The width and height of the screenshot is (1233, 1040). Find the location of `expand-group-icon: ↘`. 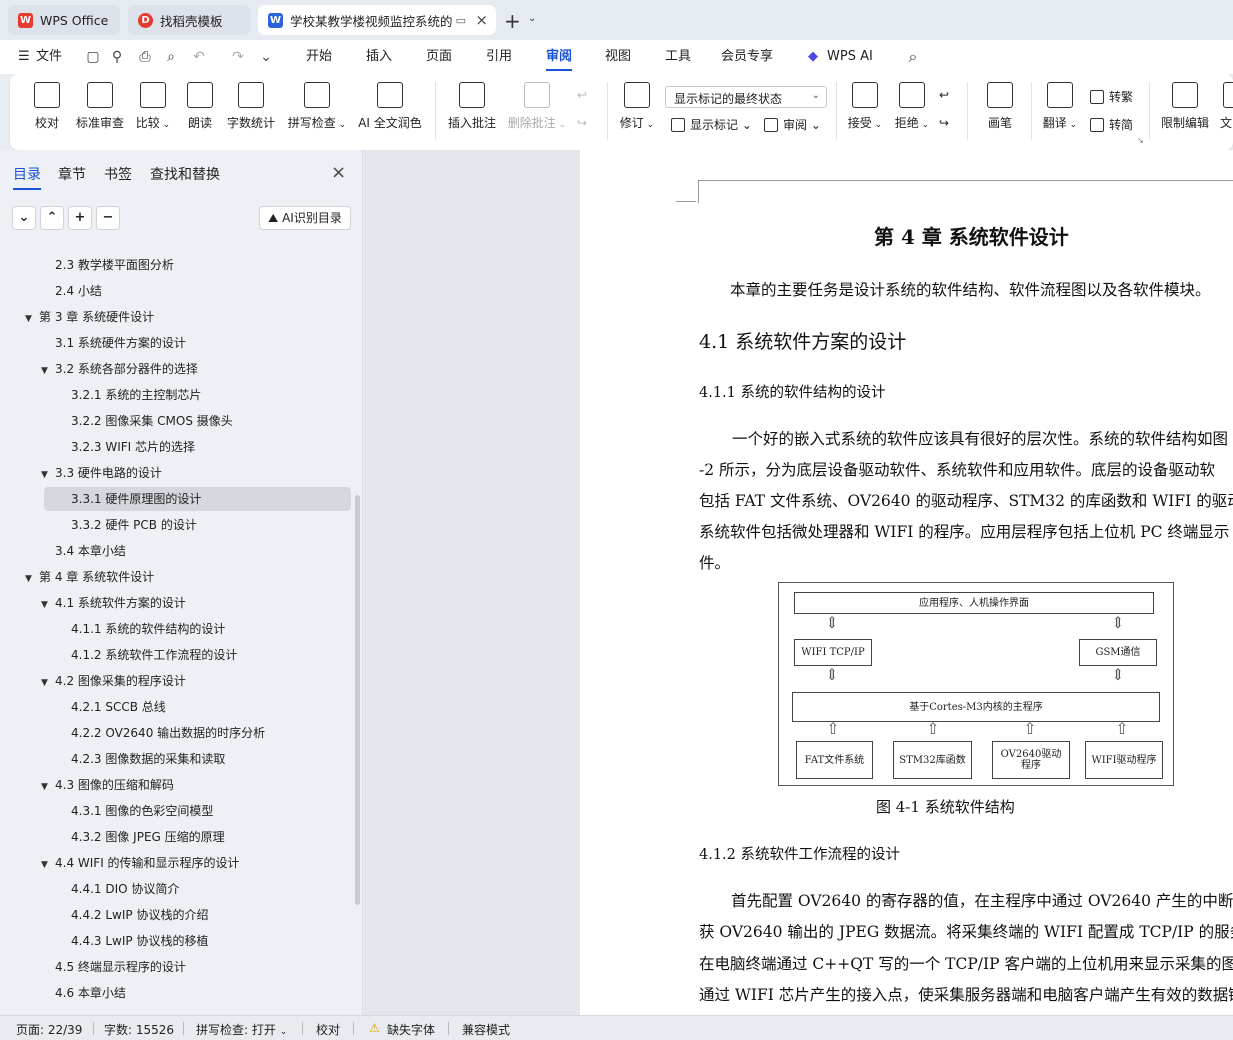

expand-group-icon: ↘ is located at coordinates (1140, 140).